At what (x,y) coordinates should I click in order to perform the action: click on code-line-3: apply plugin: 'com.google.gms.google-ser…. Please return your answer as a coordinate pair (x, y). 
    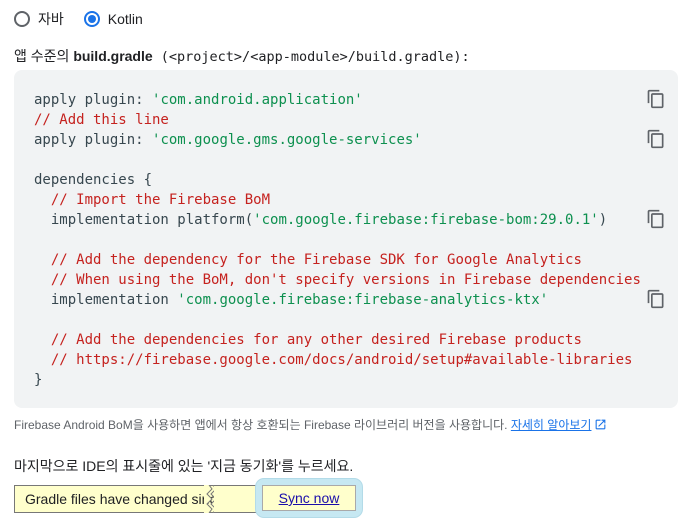
    Looking at the image, I should click on (228, 140).